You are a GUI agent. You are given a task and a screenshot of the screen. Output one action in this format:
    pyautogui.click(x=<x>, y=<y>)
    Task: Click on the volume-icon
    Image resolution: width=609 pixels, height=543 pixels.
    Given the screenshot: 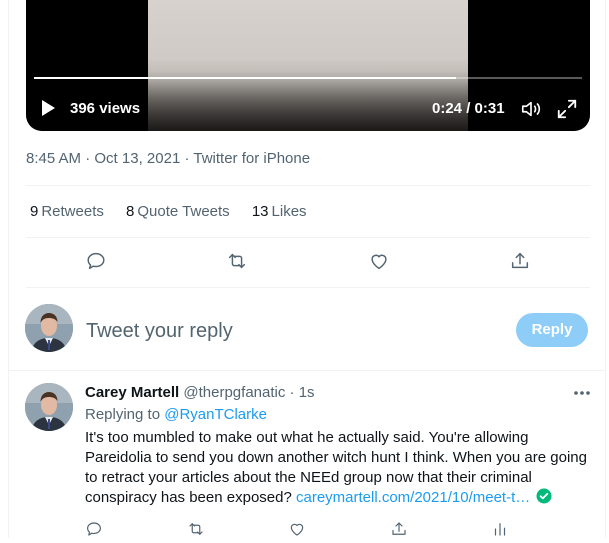 What is the action you would take?
    pyautogui.click(x=531, y=109)
    